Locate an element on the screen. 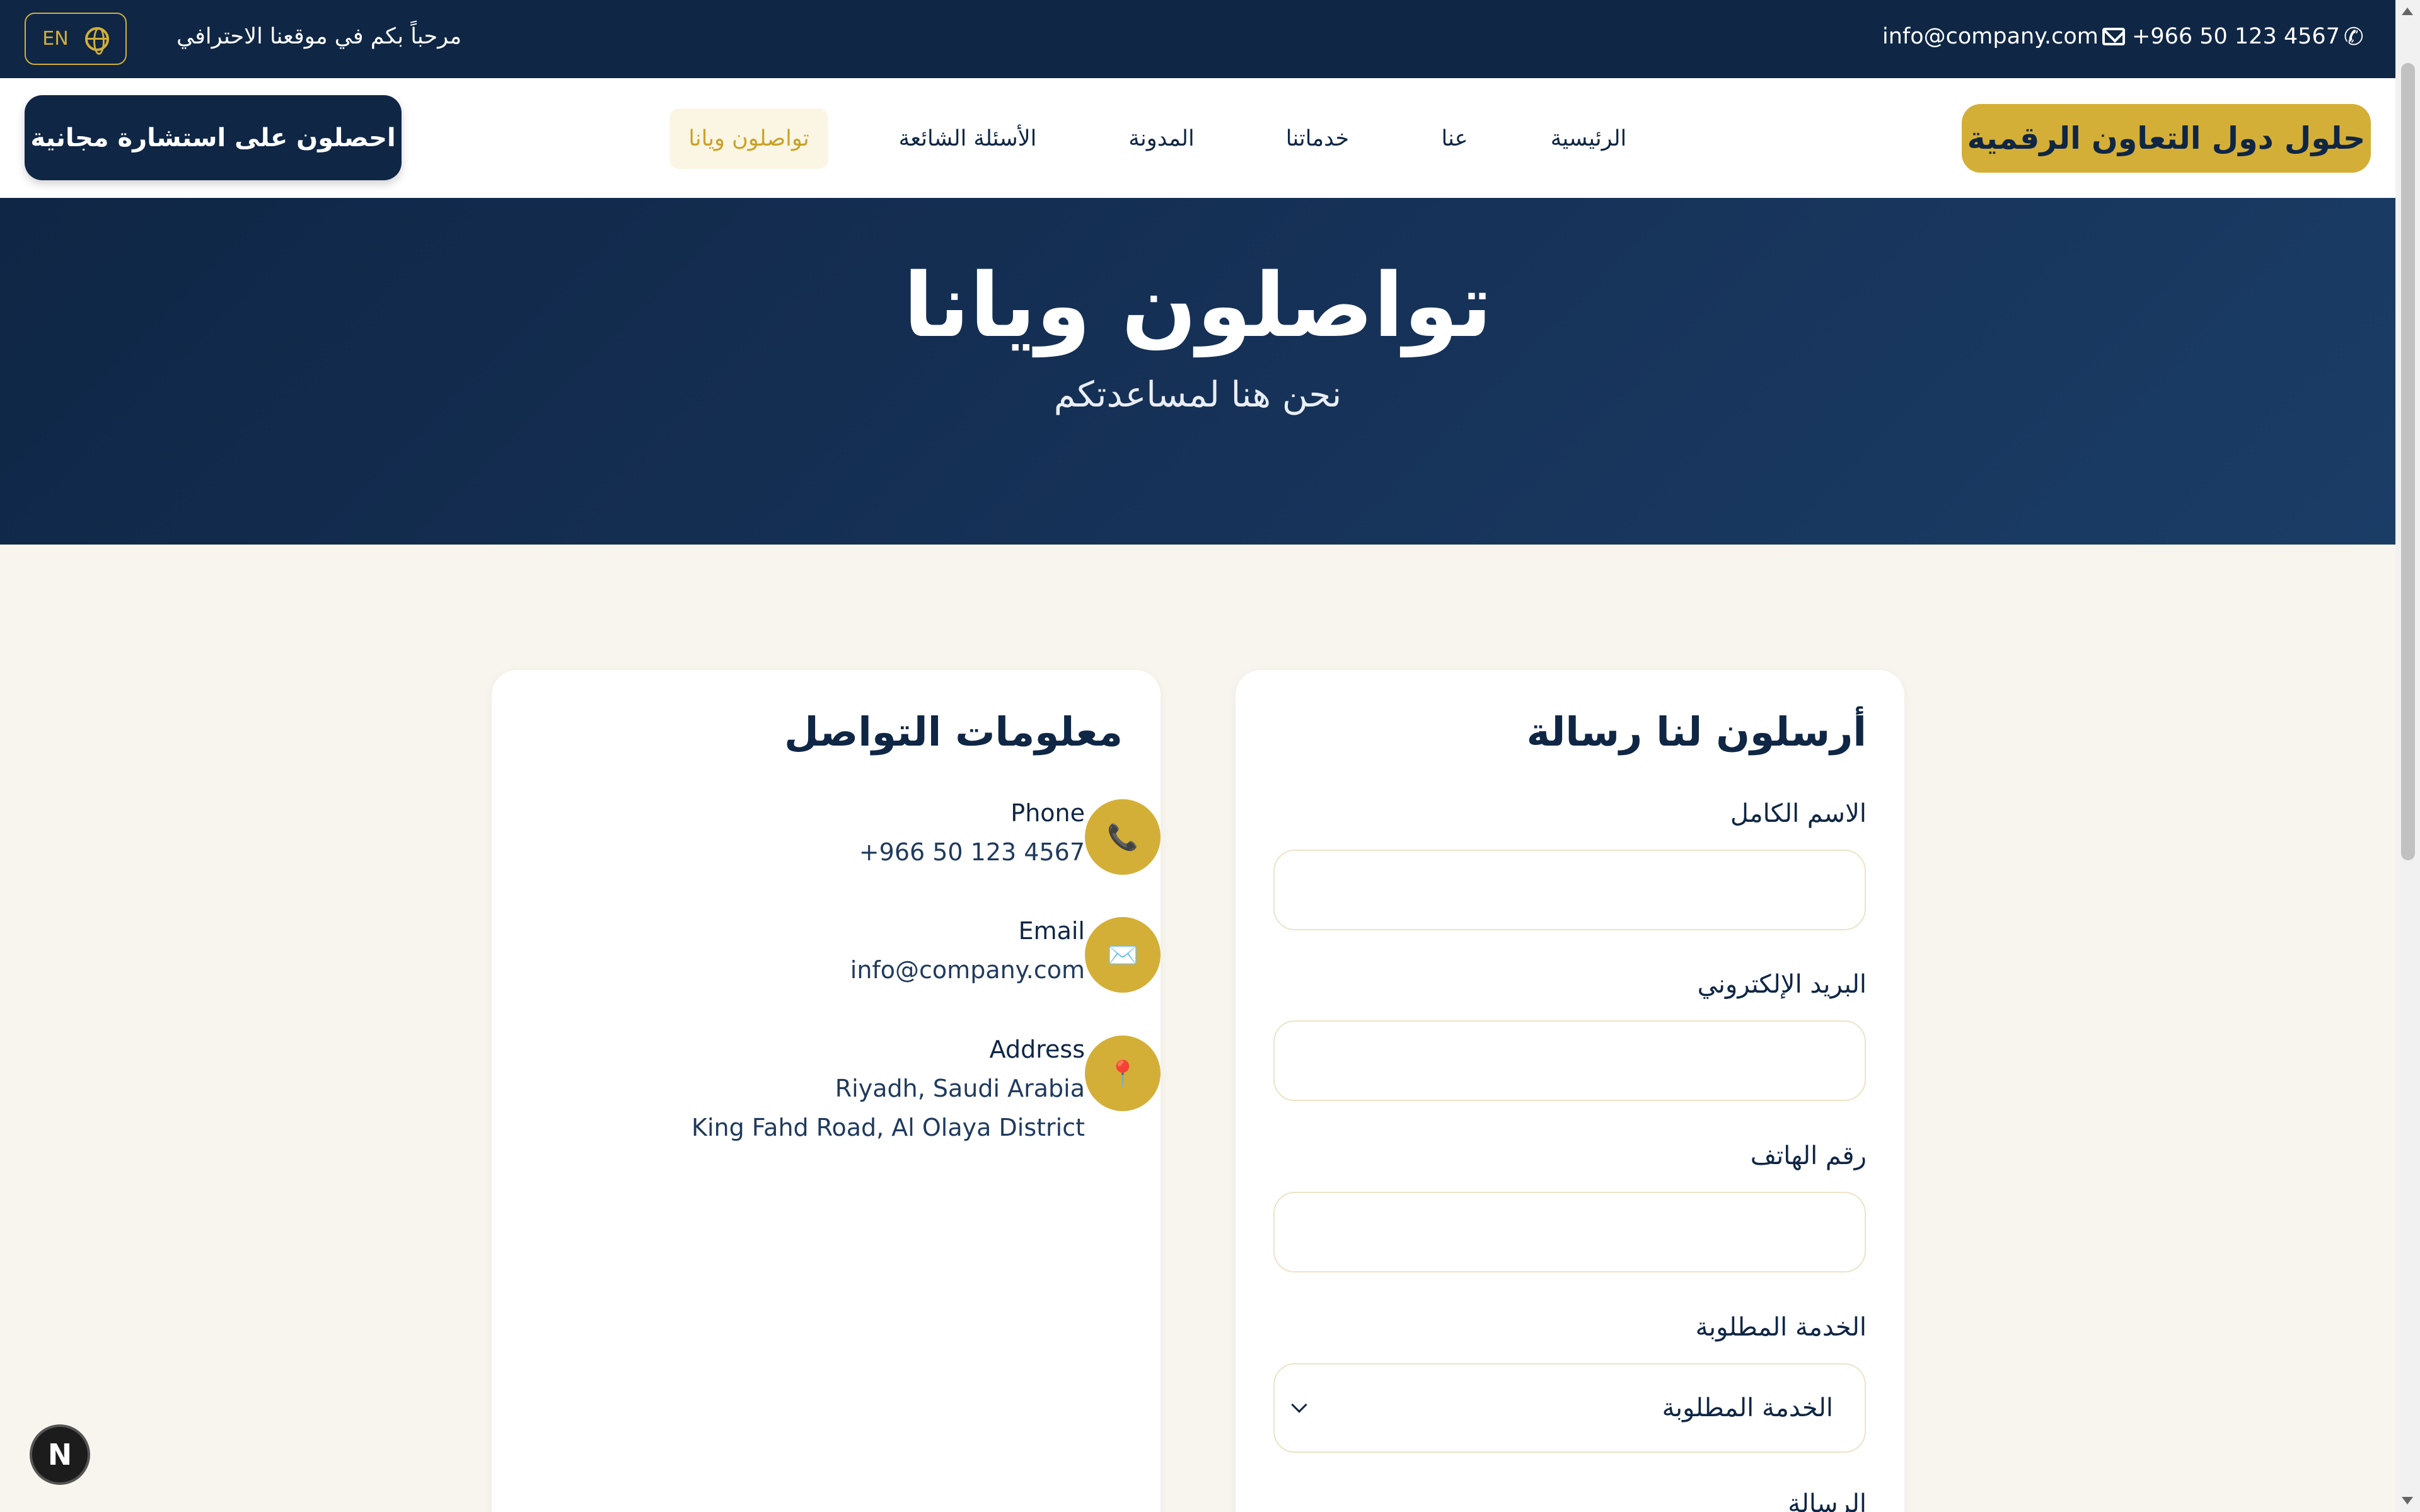  scroll-down-arrow-icon is located at coordinates (2407, 1500).